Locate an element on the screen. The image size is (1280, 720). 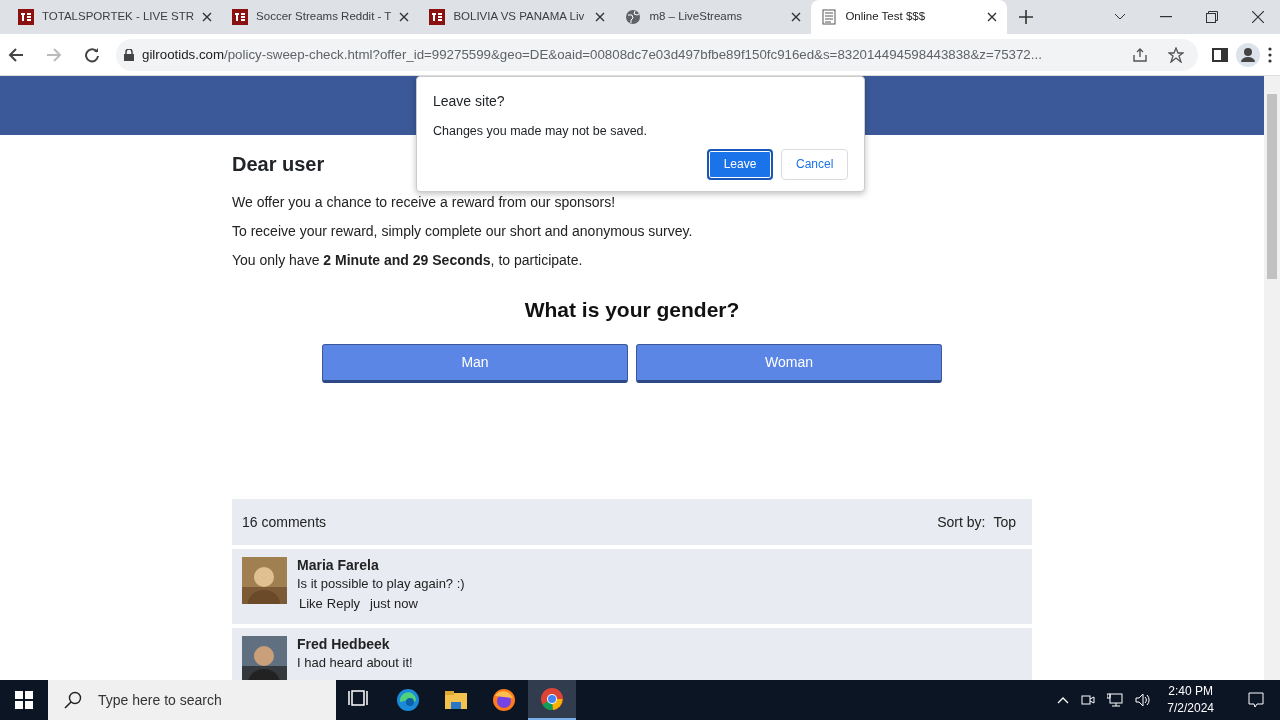
comment-time: just now is located at coordinates (394, 604).